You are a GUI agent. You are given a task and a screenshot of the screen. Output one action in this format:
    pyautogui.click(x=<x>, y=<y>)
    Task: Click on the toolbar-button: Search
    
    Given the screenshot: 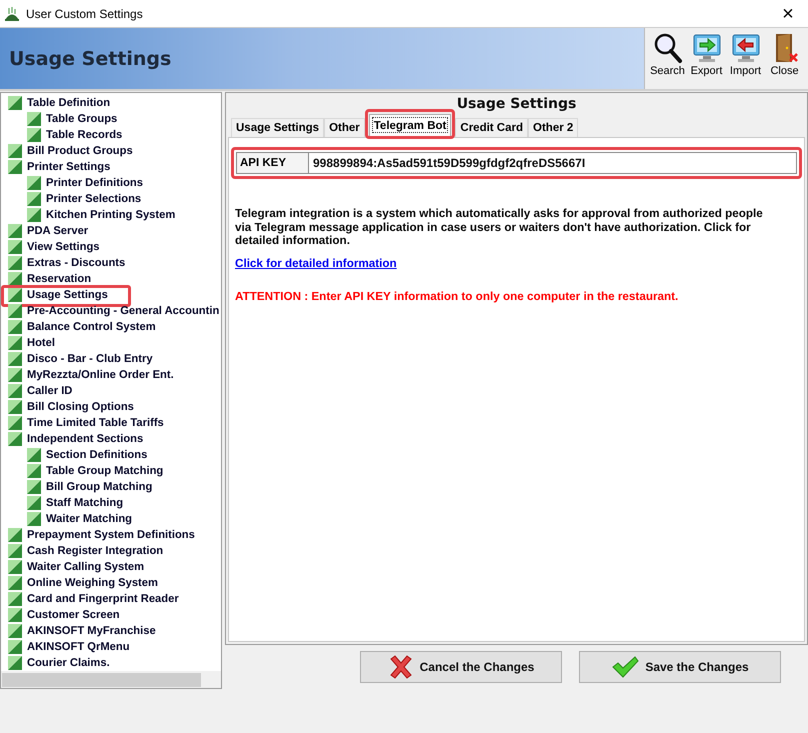 What is the action you would take?
    pyautogui.click(x=667, y=60)
    